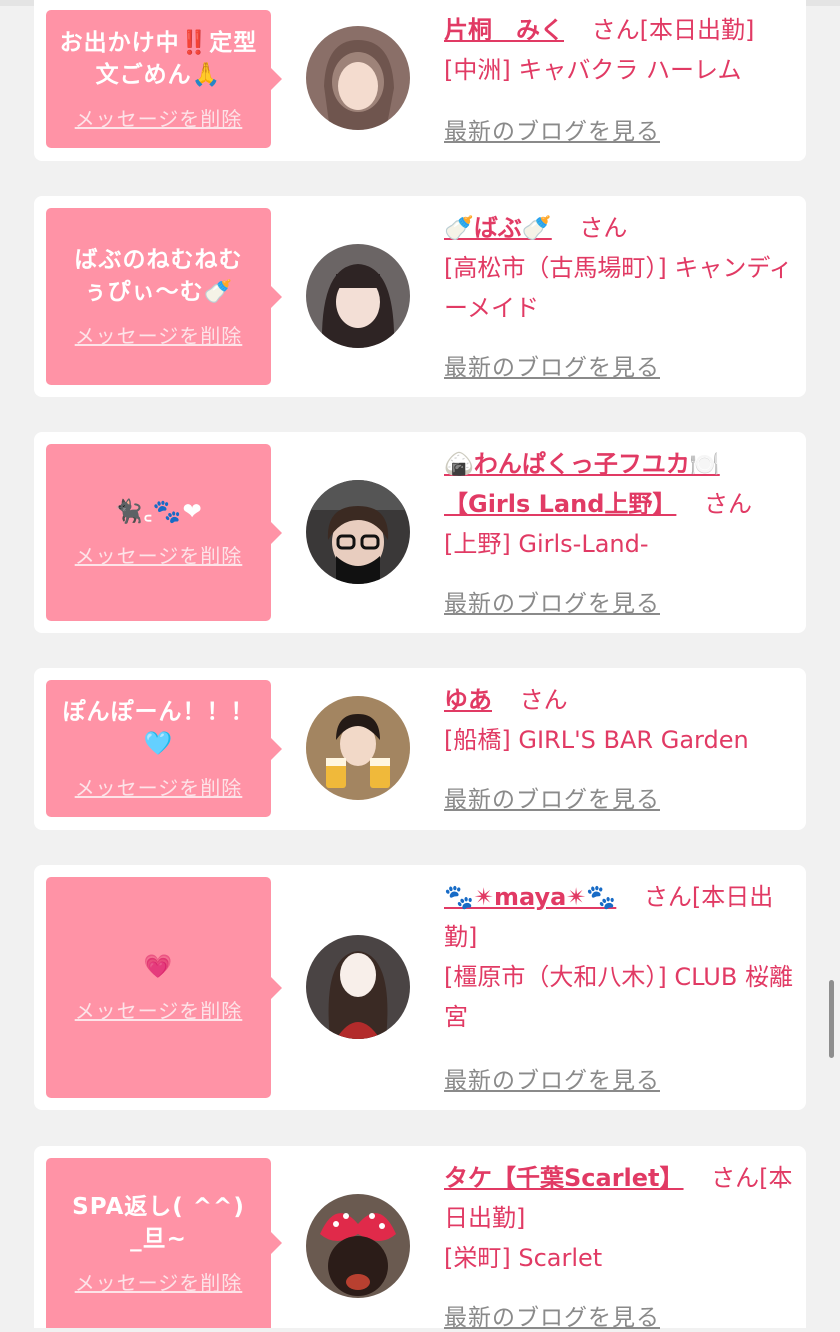 Image resolution: width=840 pixels, height=1332 pixels. I want to click on message-text: ばぶのねむねむぅぴぃ〜む🍼, so click(158, 276).